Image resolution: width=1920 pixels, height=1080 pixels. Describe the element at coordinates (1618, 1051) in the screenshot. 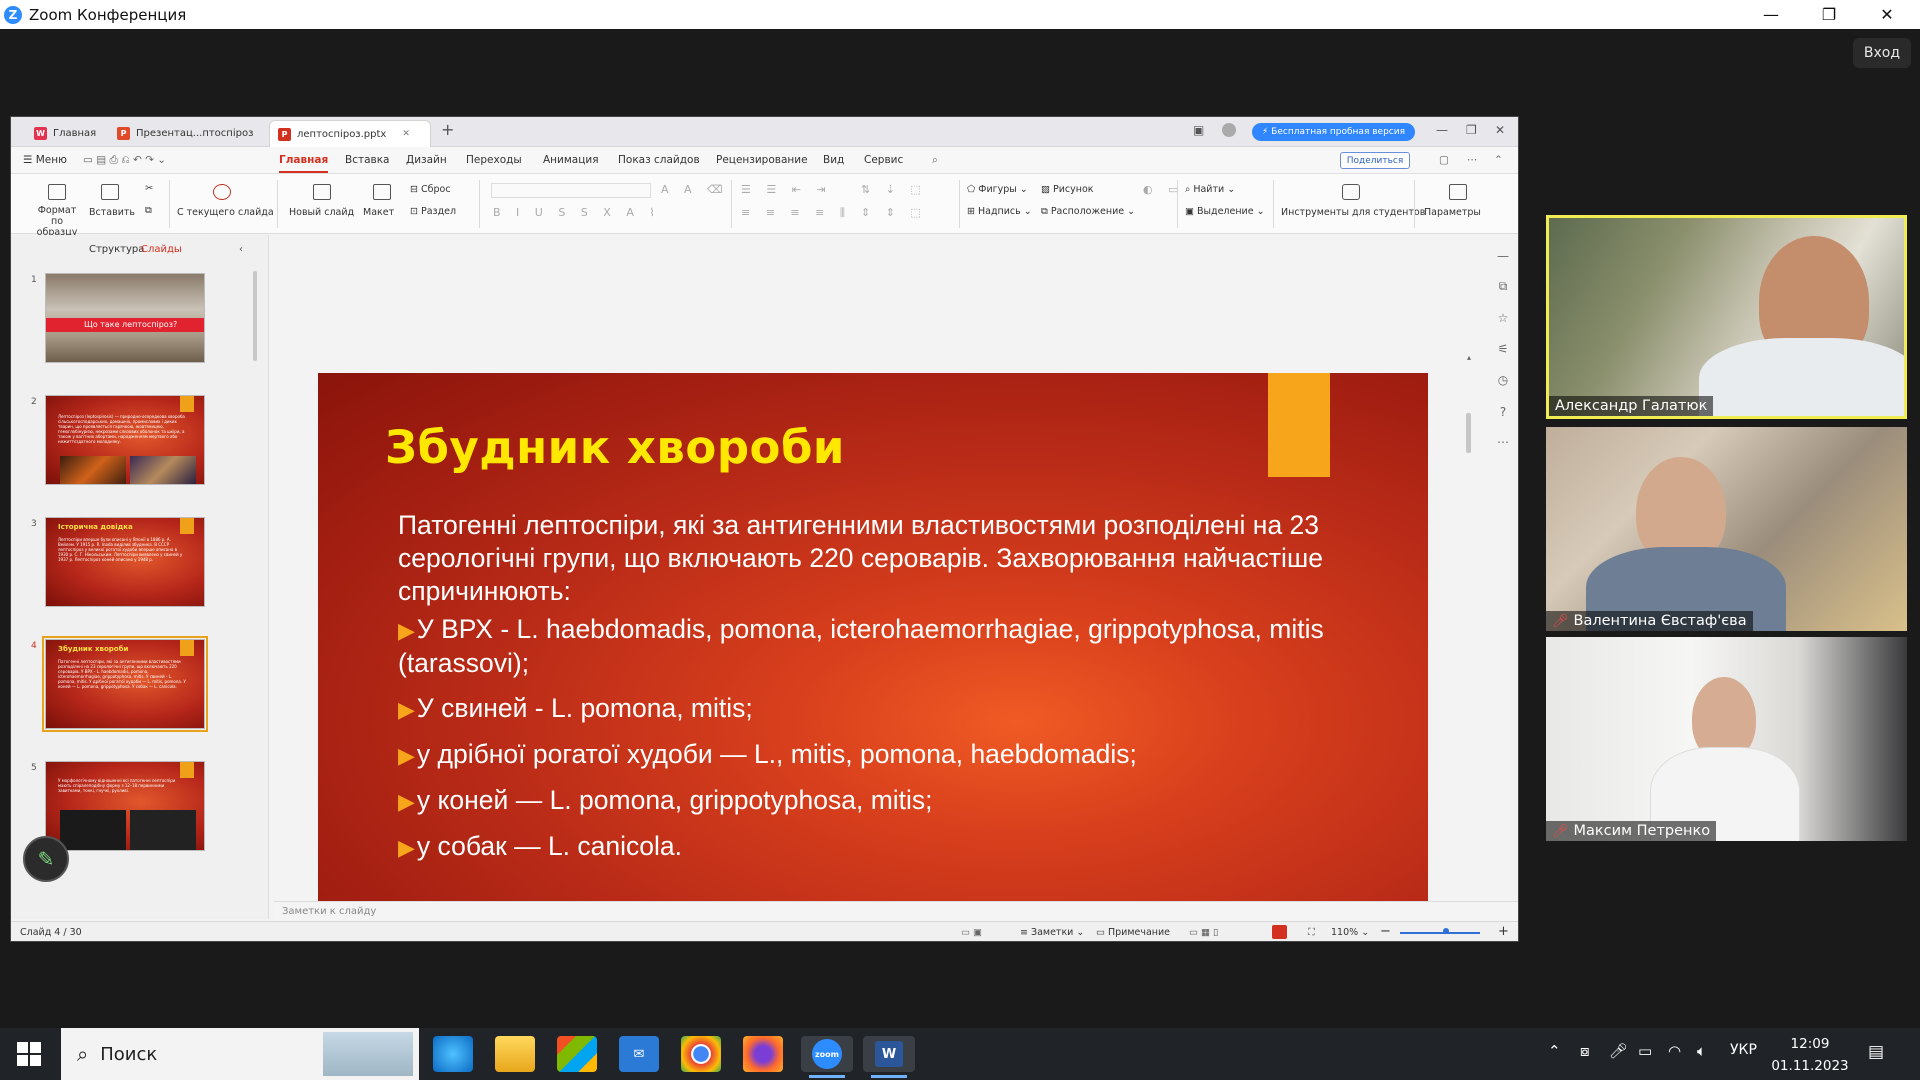

I see `microphone-icon: 🎤︎` at that location.